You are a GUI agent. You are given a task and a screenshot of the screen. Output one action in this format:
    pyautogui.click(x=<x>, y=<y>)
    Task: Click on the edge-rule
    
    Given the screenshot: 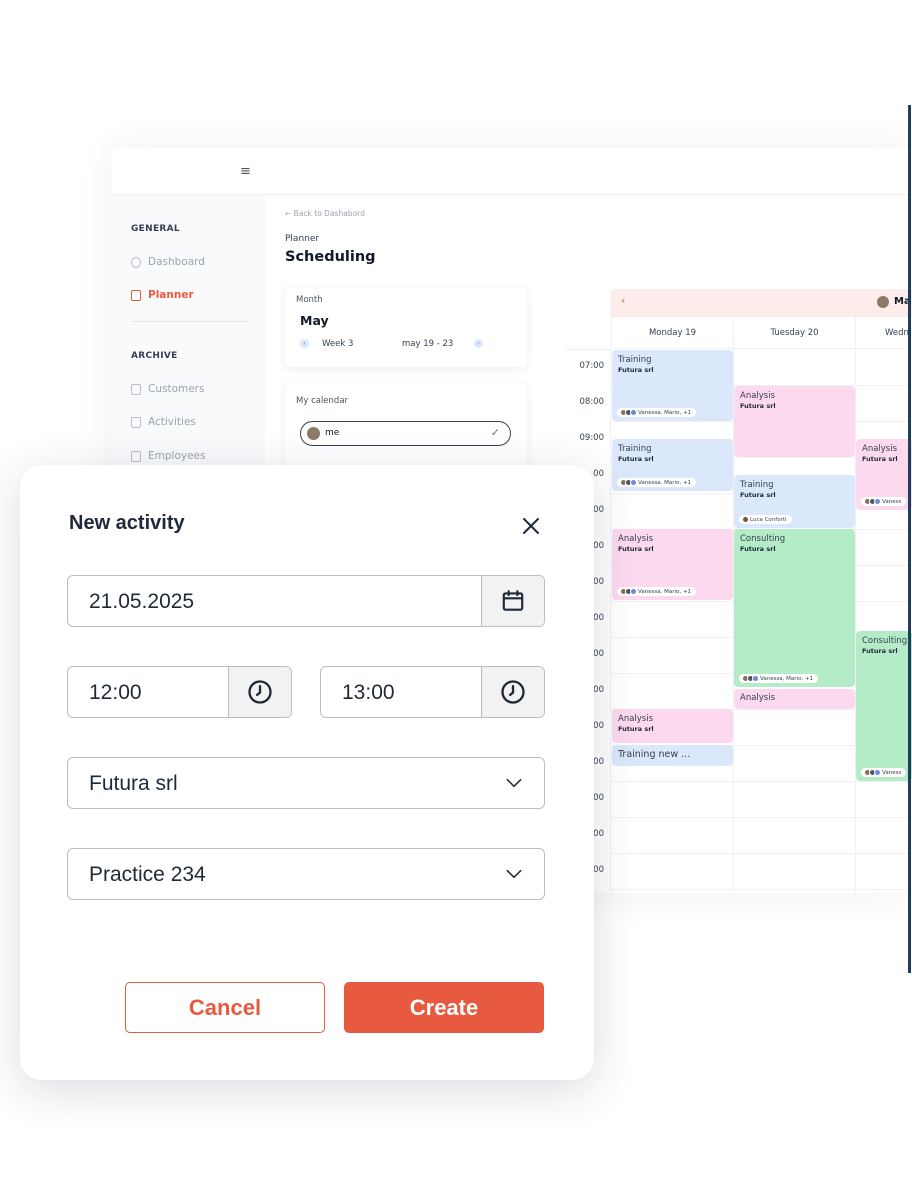 What is the action you would take?
    pyautogui.click(x=909, y=539)
    